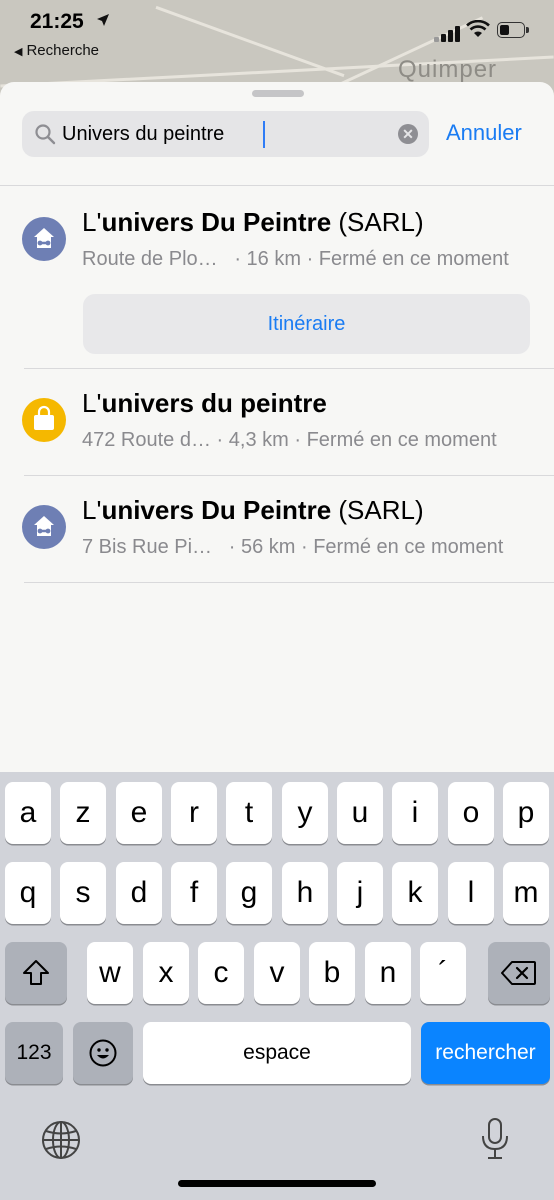 This screenshot has height=1200, width=554. I want to click on key-n: n, so click(388, 973).